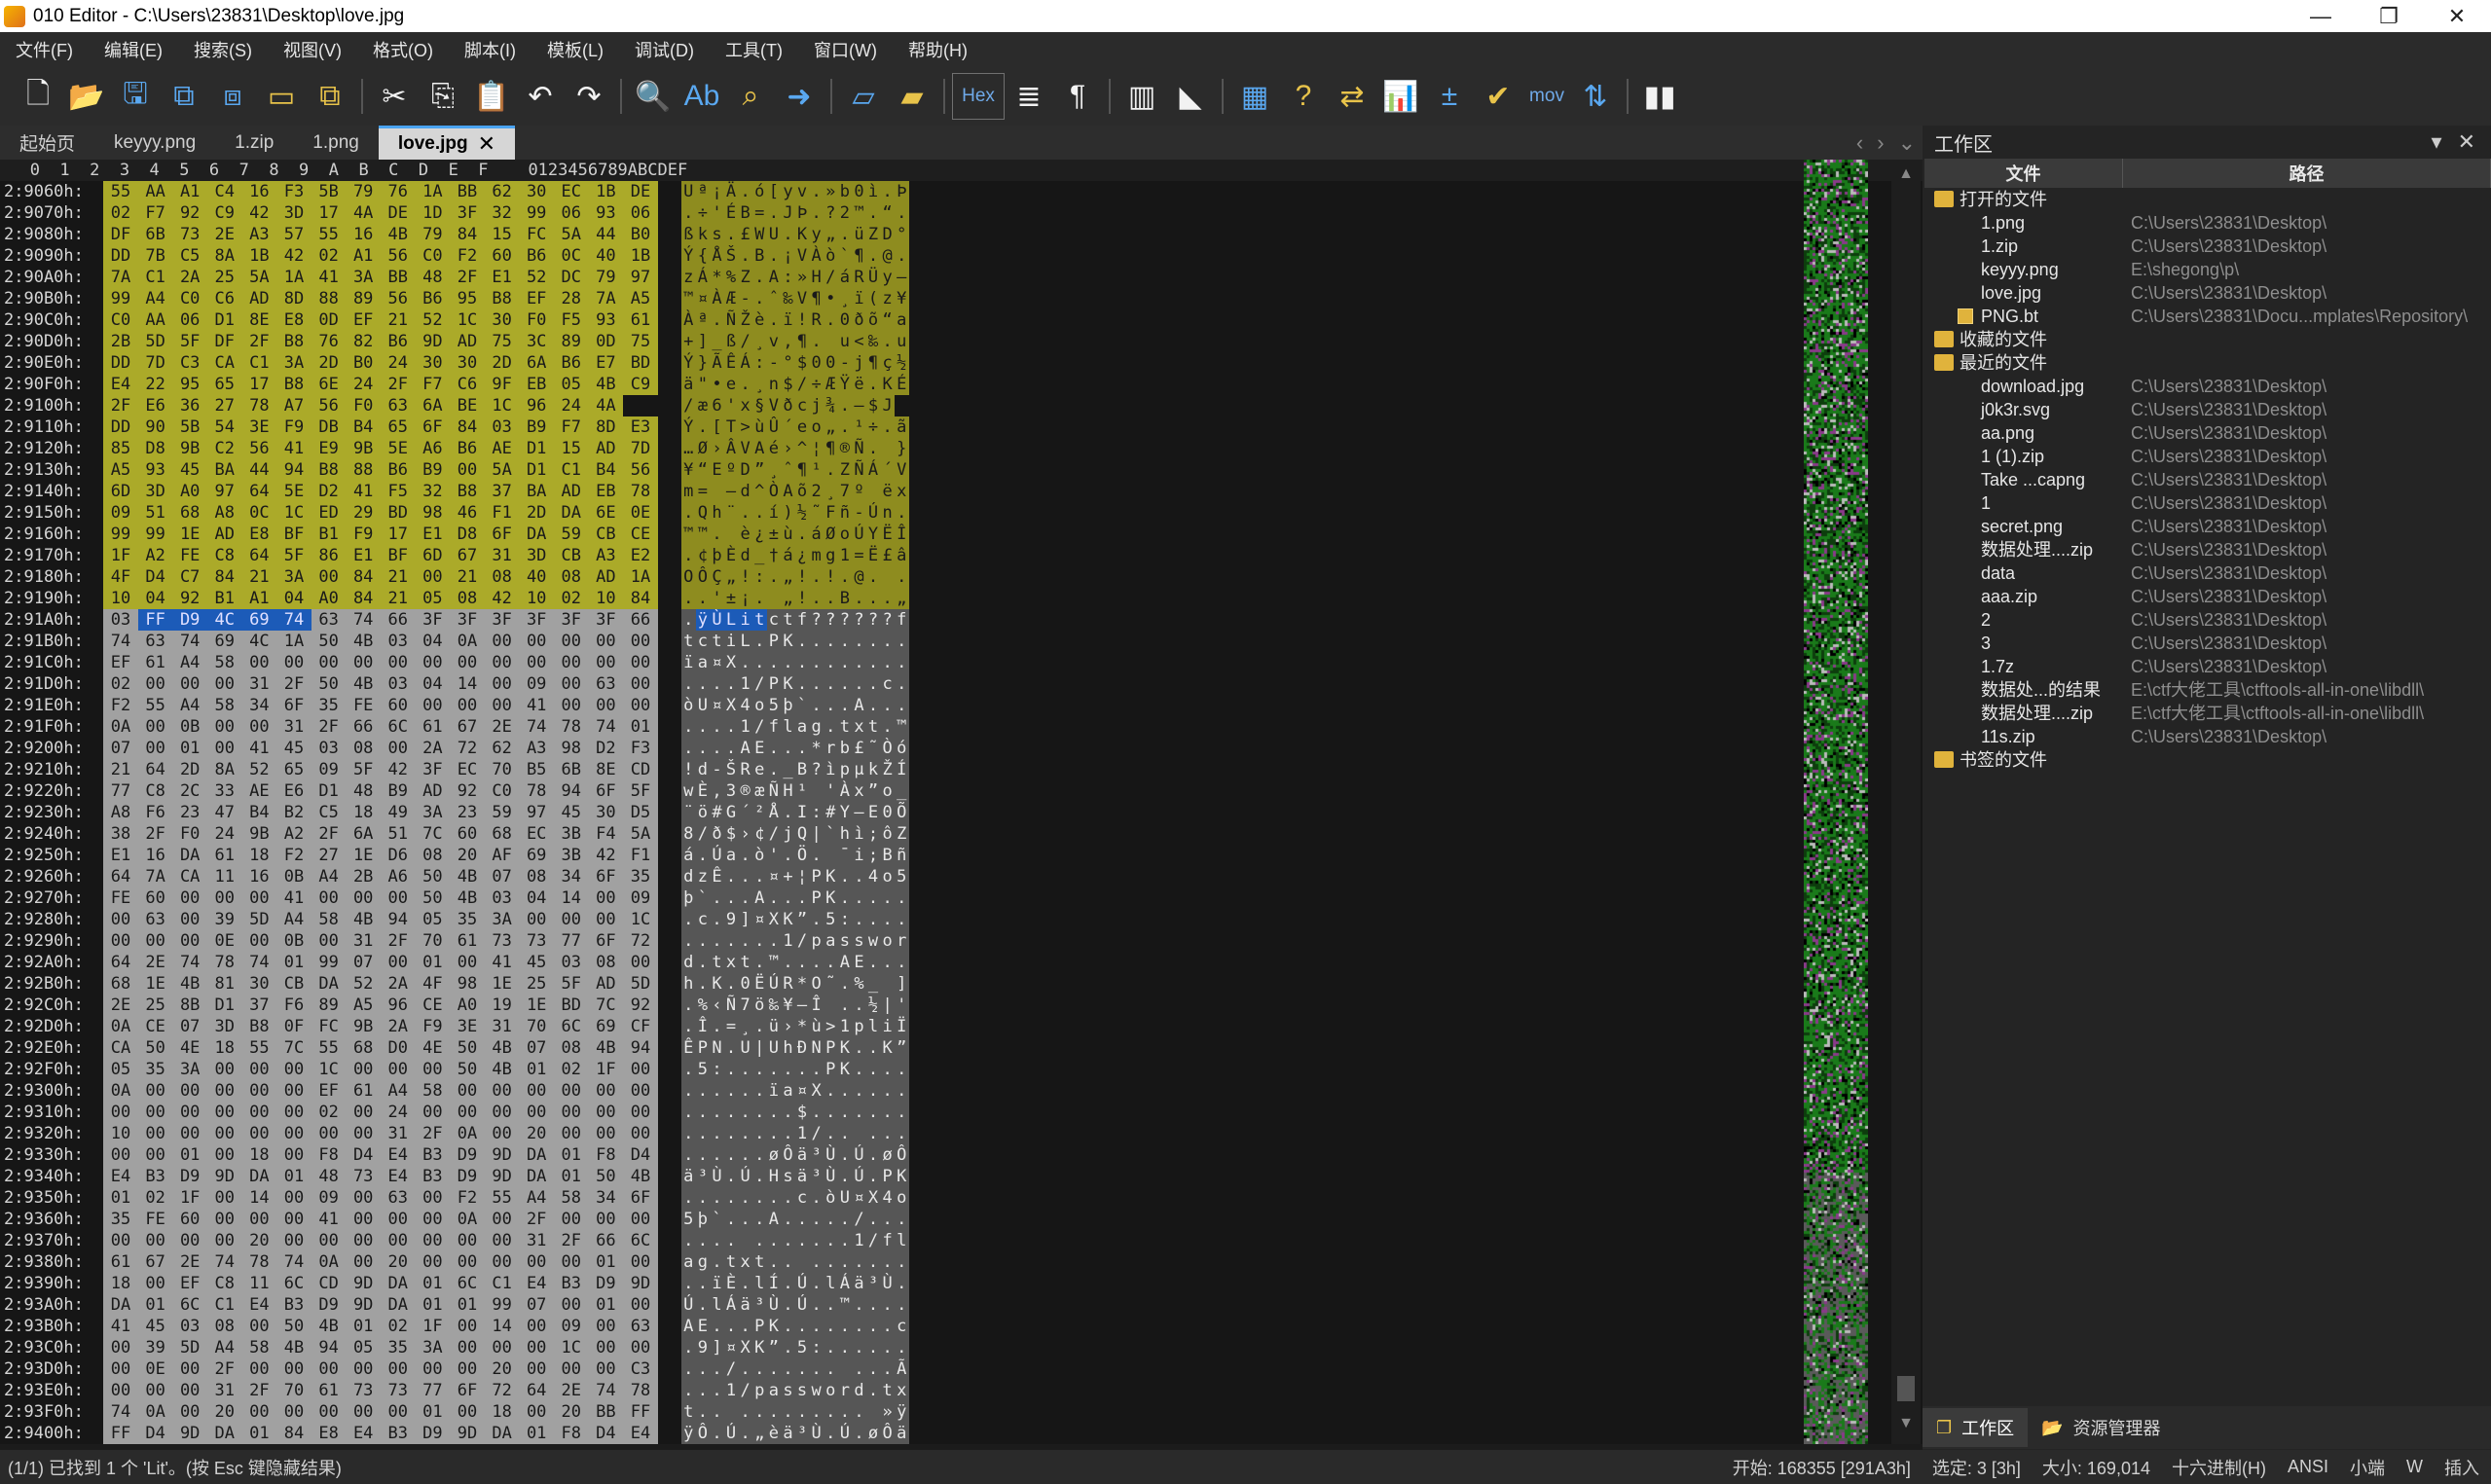 Image resolution: width=2491 pixels, height=1484 pixels. Describe the element at coordinates (902, 192) in the screenshot. I see `ascii-char: Þ` at that location.